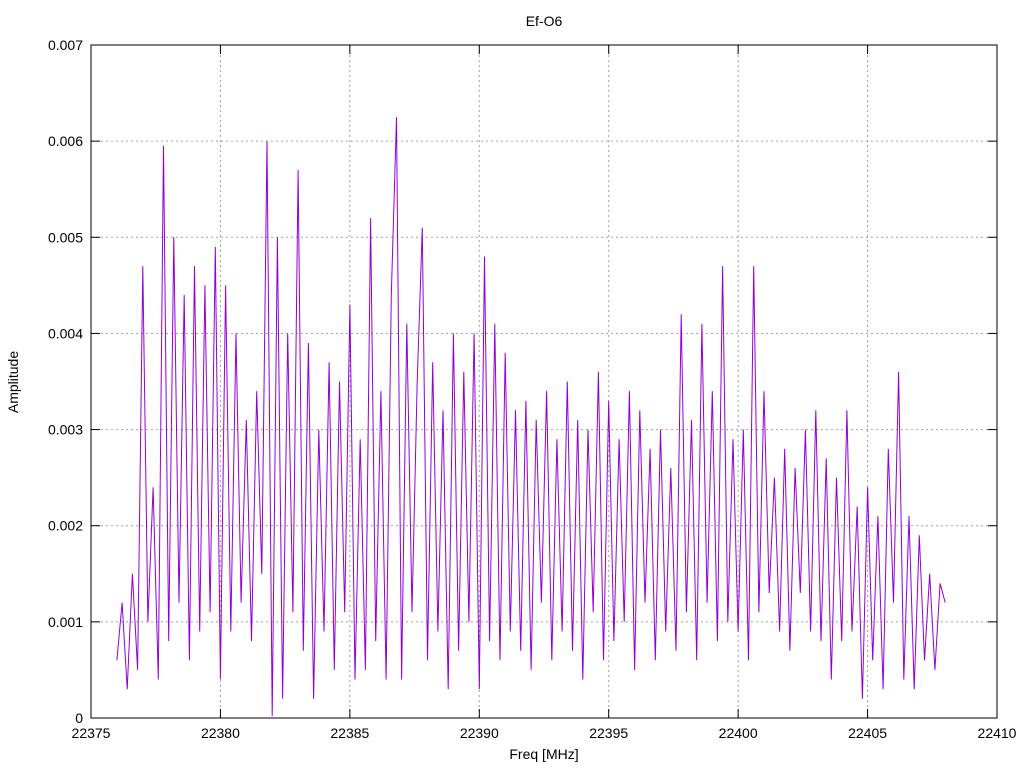 The width and height of the screenshot is (1024, 768). Describe the element at coordinates (543, 754) in the screenshot. I see `x-axis-label: Freq [MHz]` at that location.